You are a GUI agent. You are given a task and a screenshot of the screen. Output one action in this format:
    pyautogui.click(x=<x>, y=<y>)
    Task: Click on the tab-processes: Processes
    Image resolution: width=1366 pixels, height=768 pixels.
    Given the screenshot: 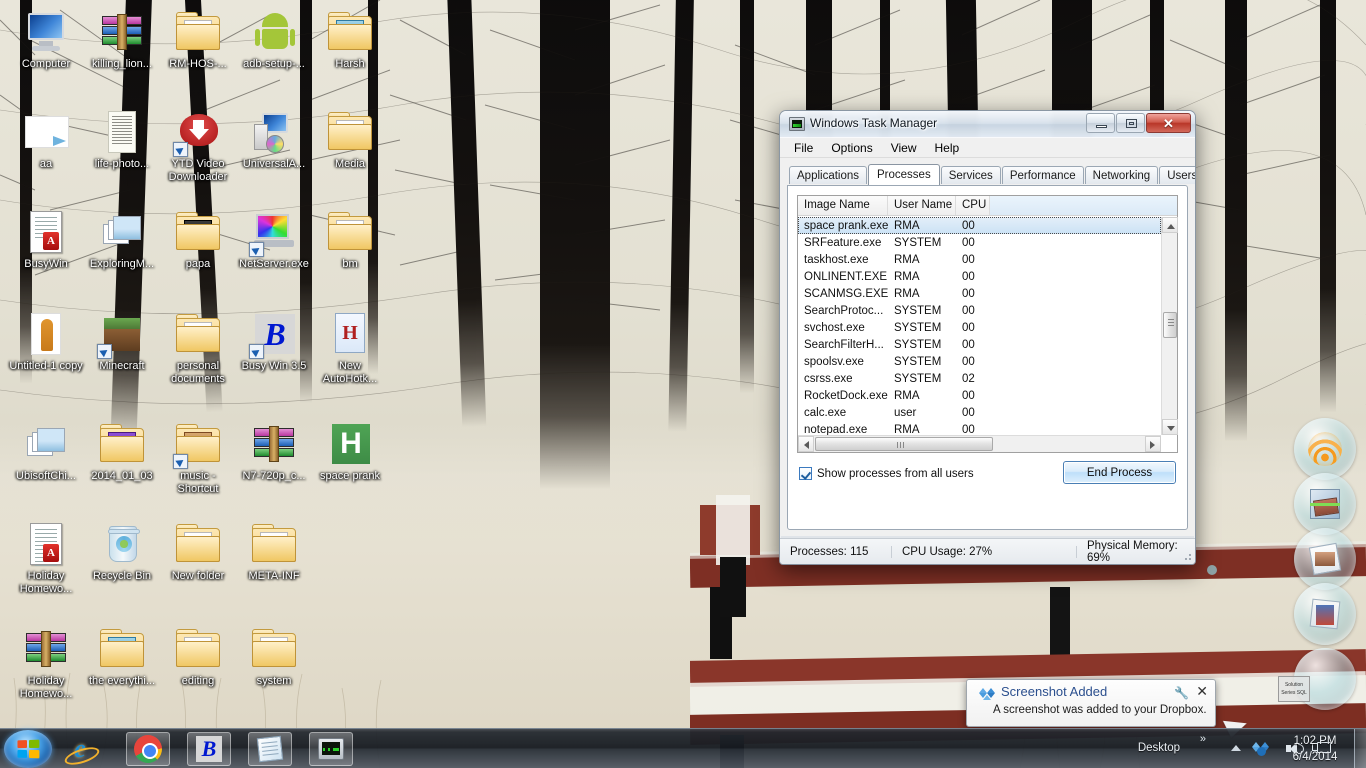 What is the action you would take?
    pyautogui.click(x=904, y=174)
    